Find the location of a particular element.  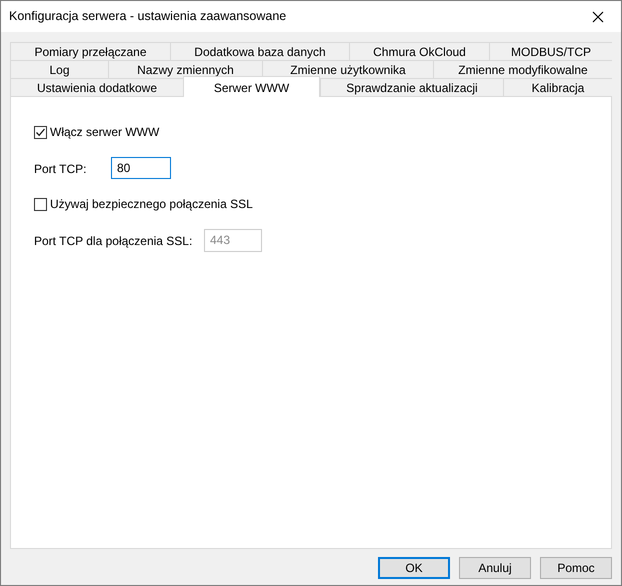

checkbox-label: Używaj bezpiecznego połączenia SSL is located at coordinates (151, 204).